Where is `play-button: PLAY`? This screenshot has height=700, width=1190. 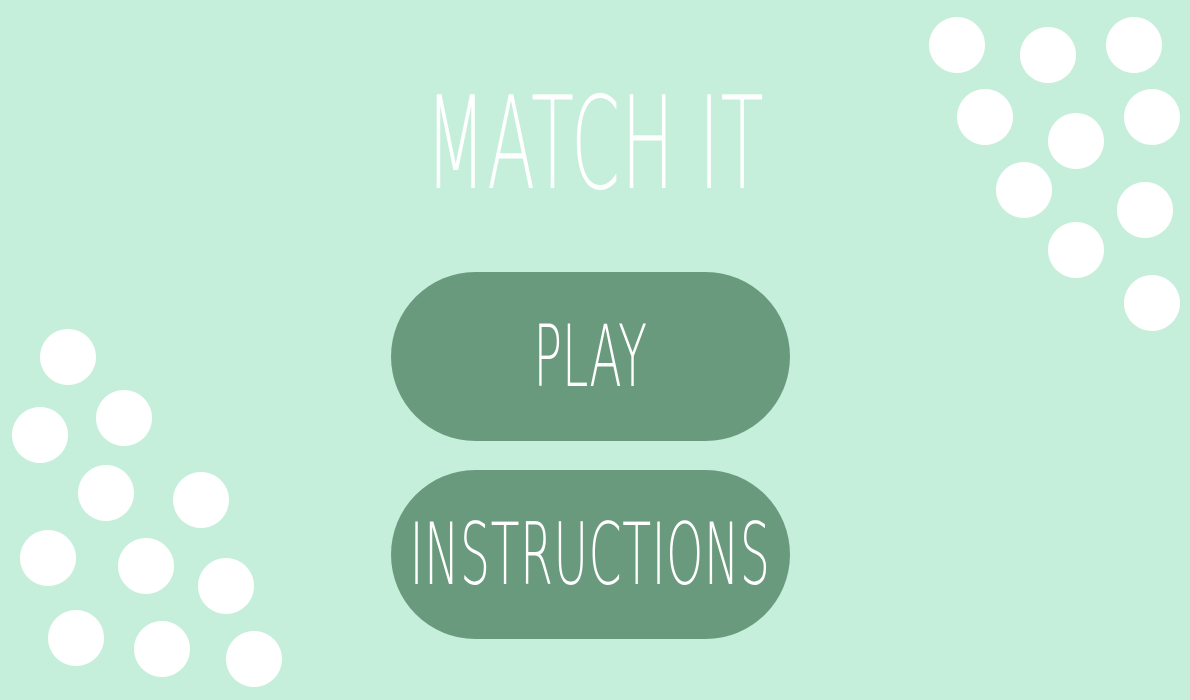 play-button: PLAY is located at coordinates (590, 356).